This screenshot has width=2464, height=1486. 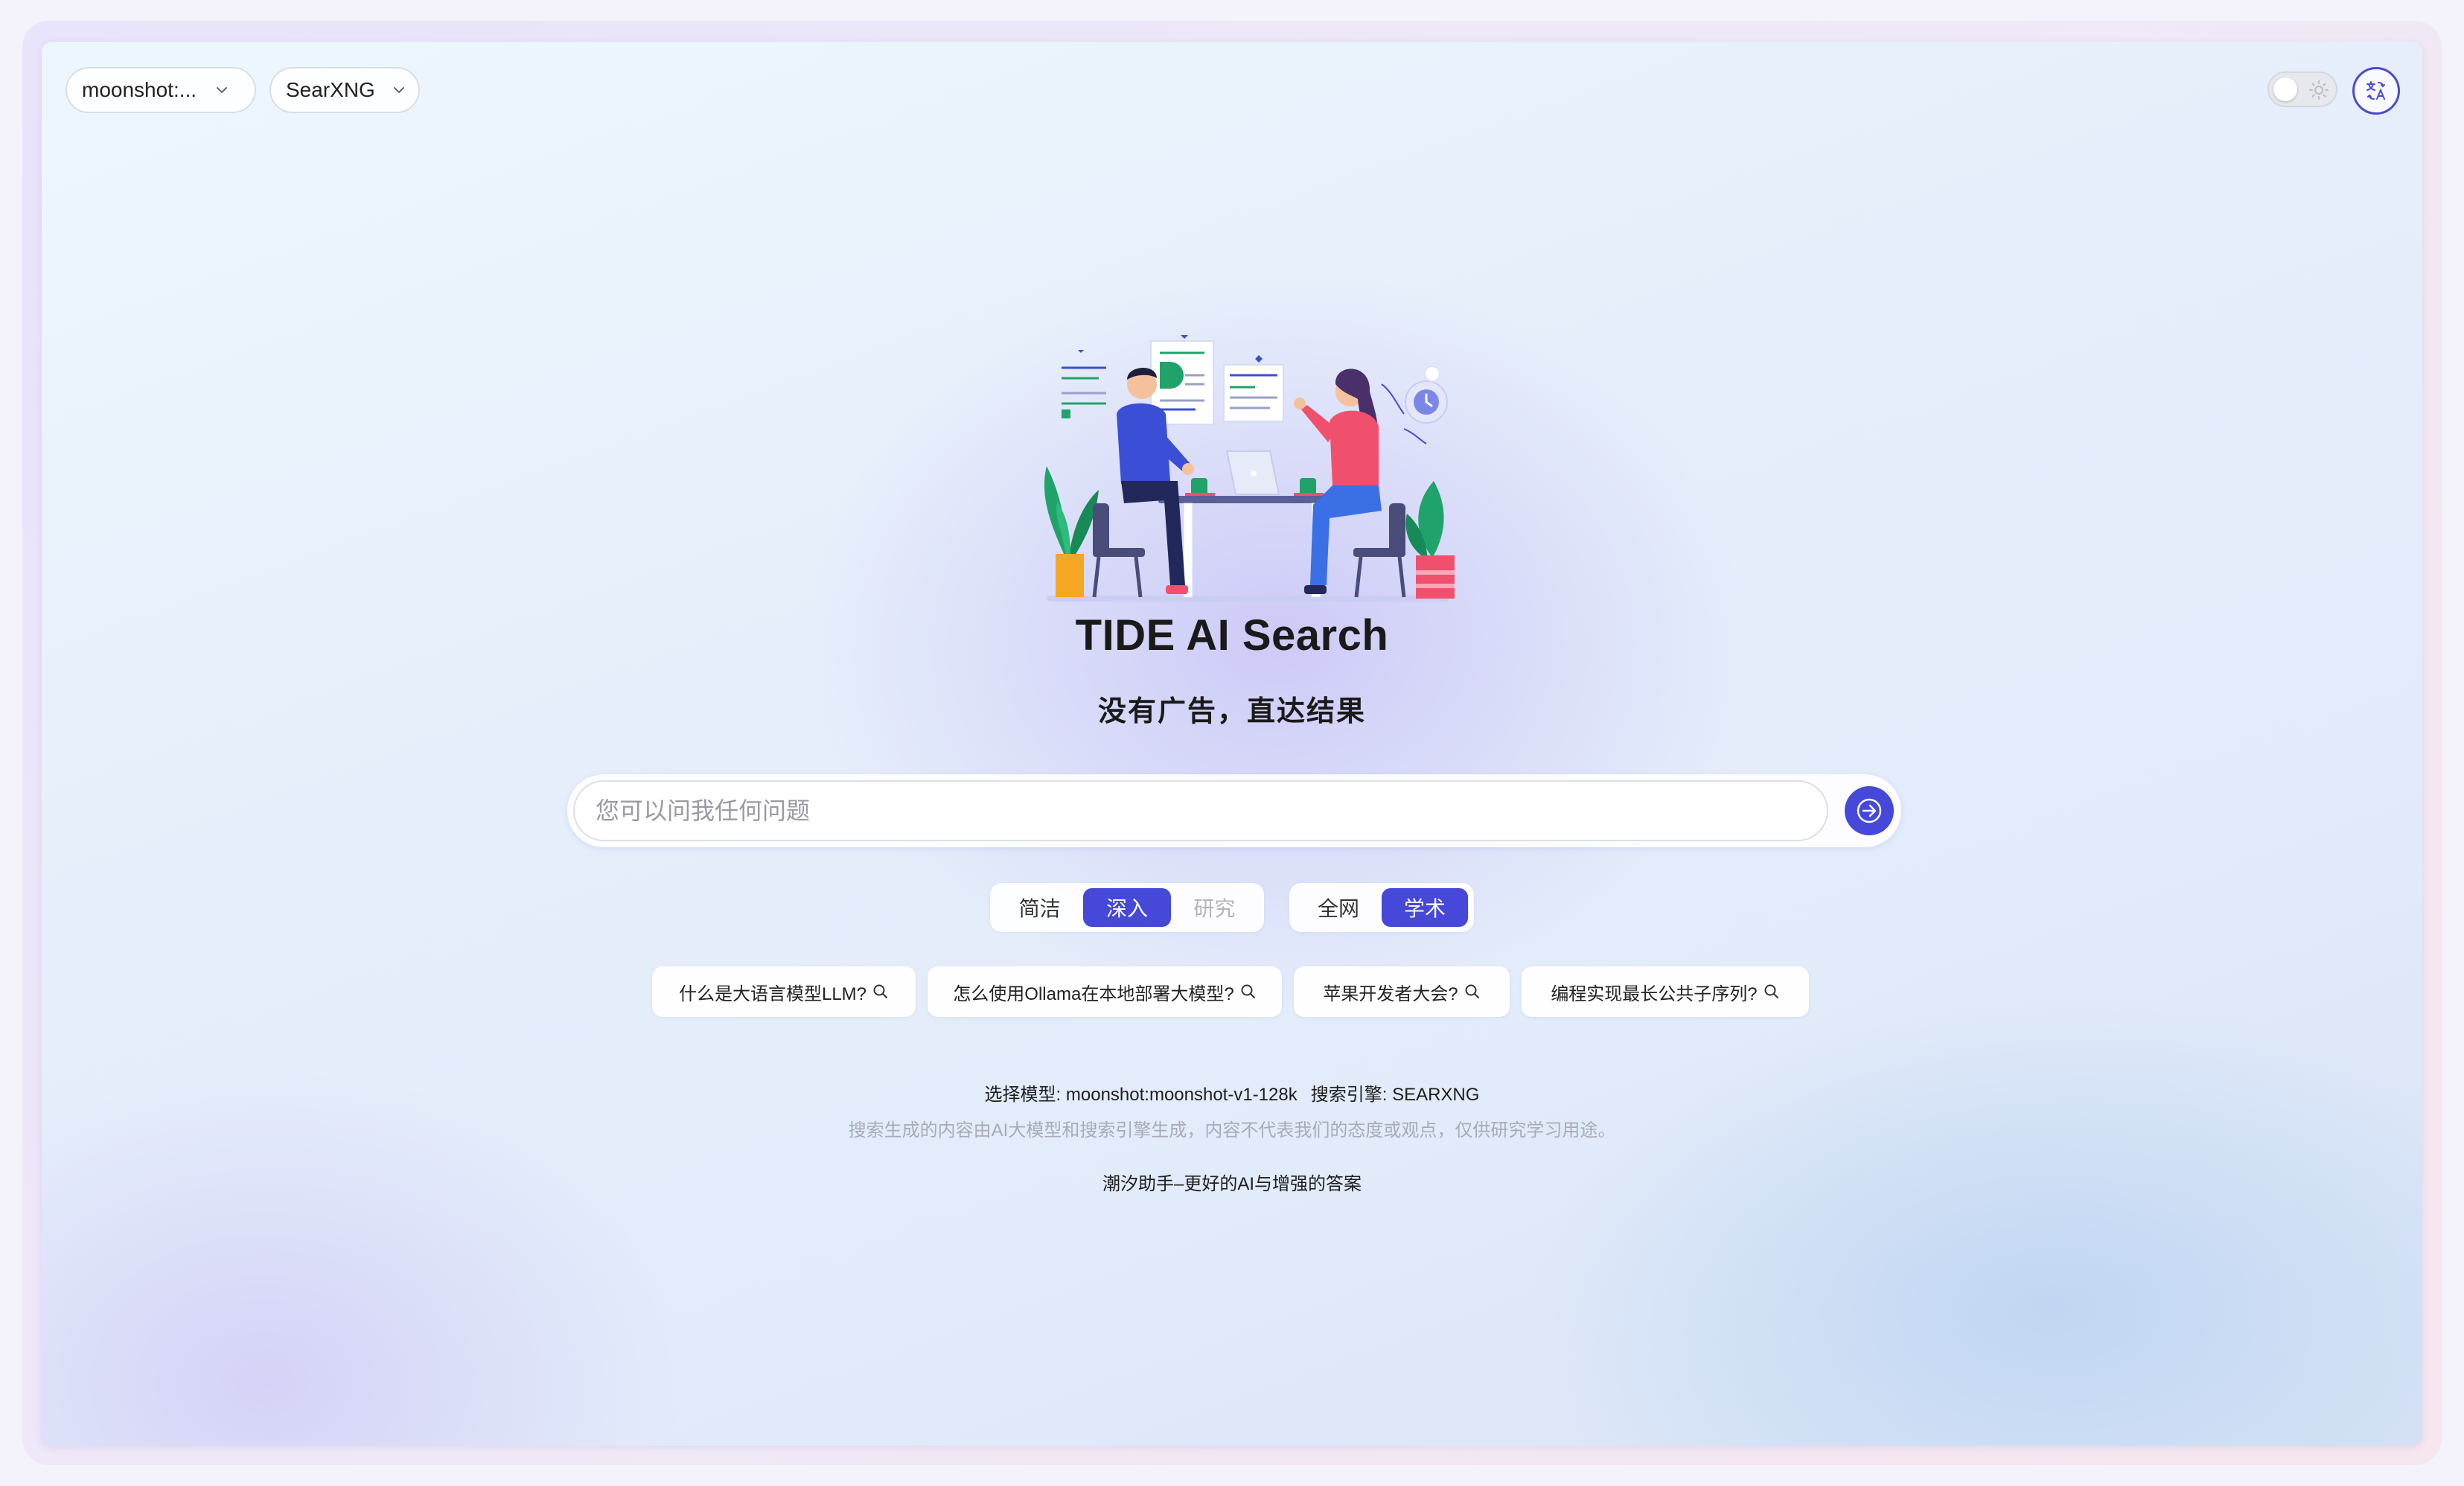 I want to click on theme-toggle, so click(x=2302, y=89).